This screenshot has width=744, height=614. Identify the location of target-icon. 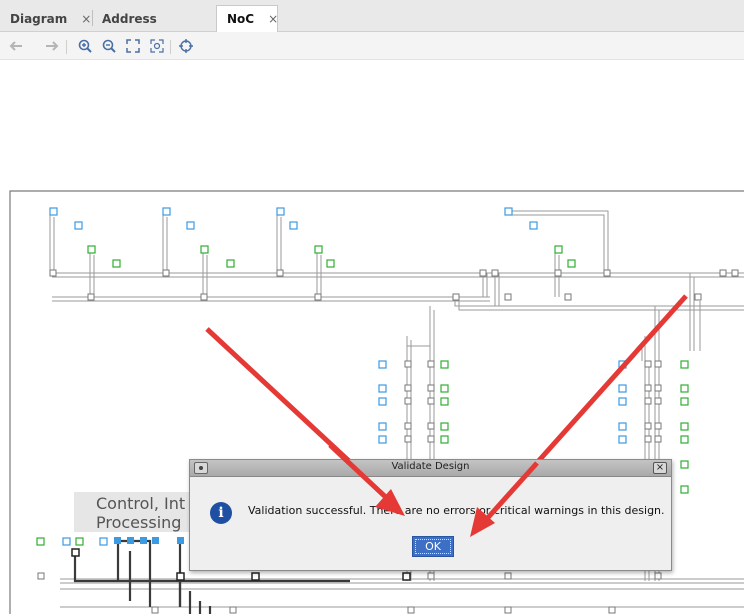
(186, 46).